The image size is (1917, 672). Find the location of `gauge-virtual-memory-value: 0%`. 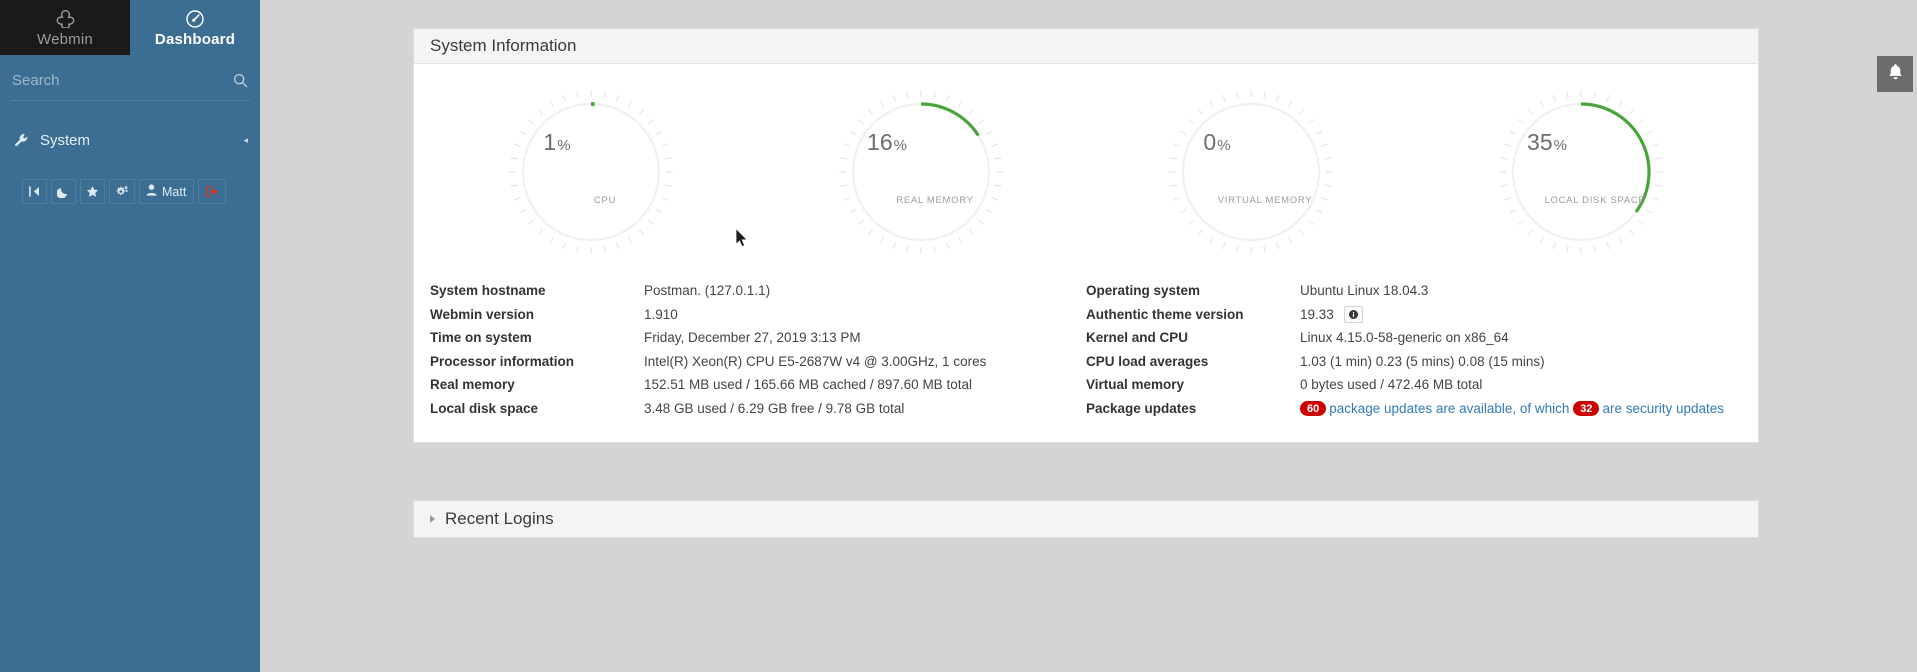

gauge-virtual-memory-value: 0% is located at coordinates (1217, 141).